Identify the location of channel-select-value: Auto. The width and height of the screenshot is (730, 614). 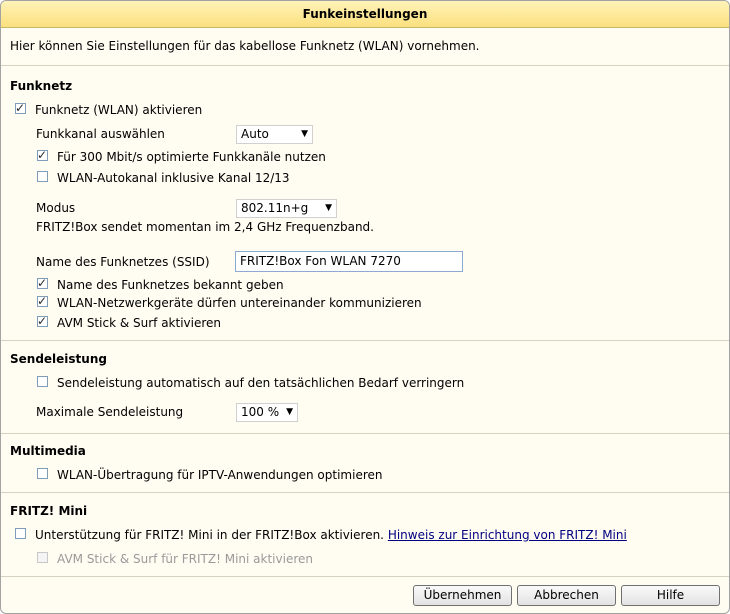
(255, 134).